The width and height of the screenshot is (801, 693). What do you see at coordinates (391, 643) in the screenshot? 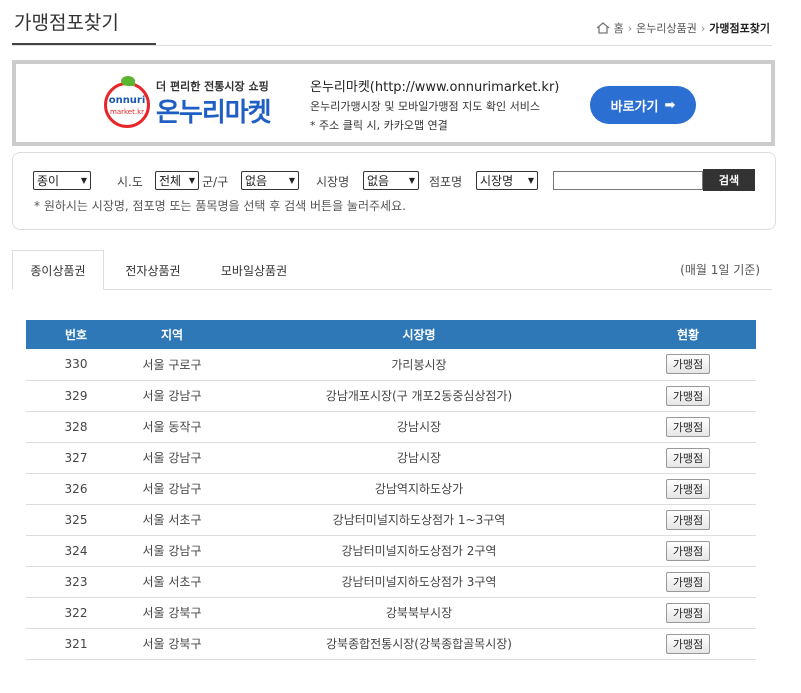
I see `table-row: 321 서울 강북구 강북종합전통시장(강북종합골목시장) 가맹점` at bounding box center [391, 643].